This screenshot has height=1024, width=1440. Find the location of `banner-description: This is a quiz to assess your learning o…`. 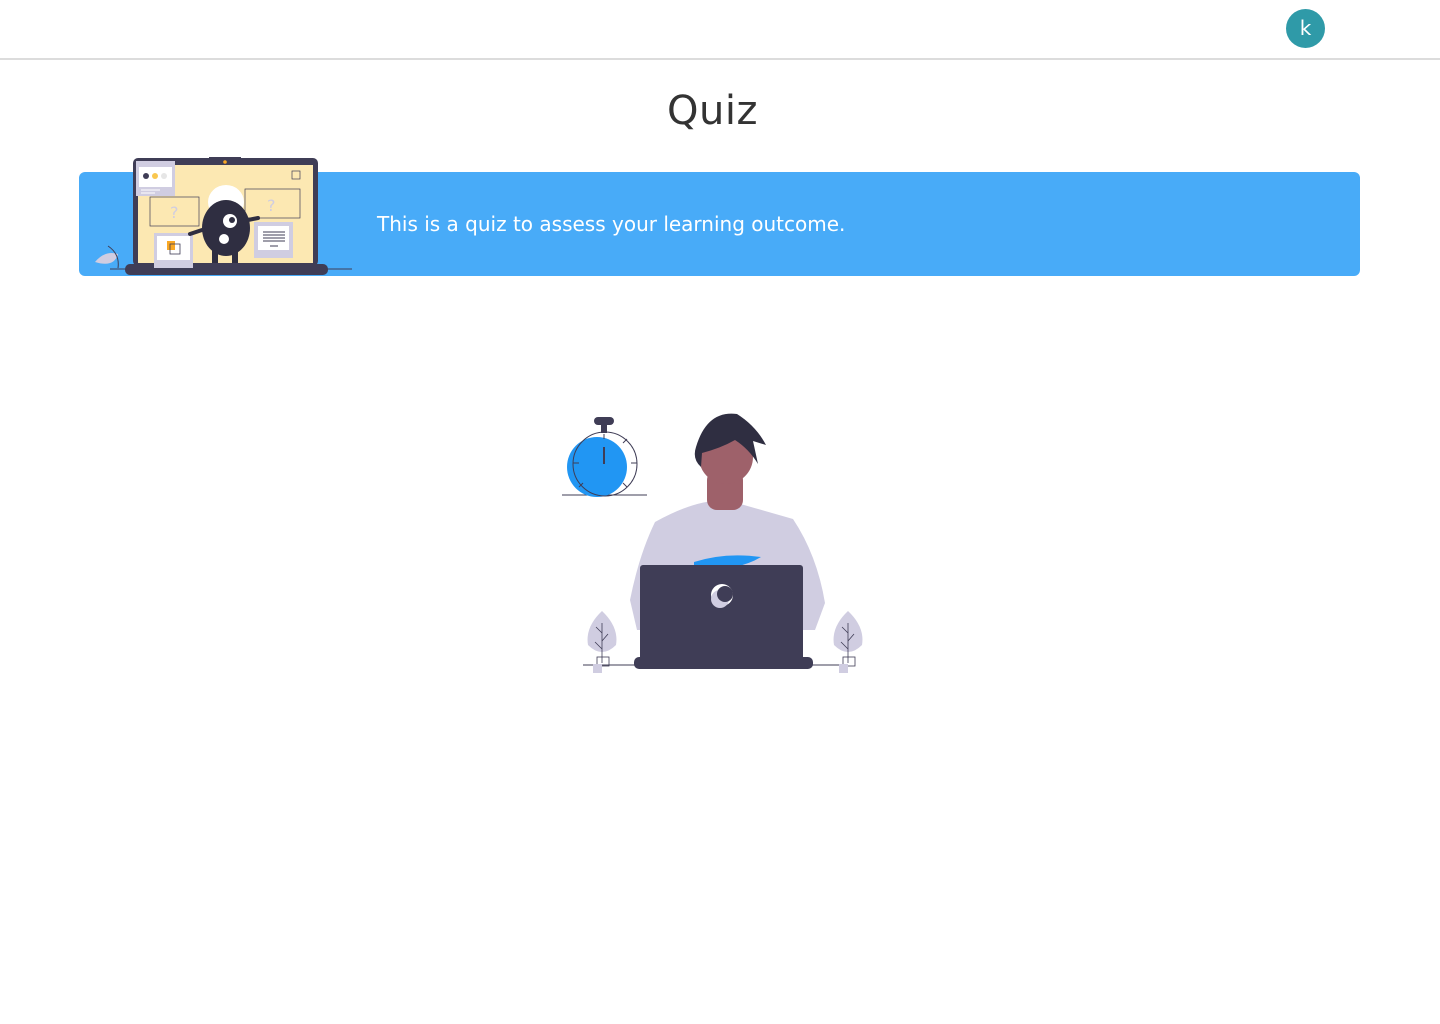

banner-description: This is a quiz to assess your learning o… is located at coordinates (611, 224).